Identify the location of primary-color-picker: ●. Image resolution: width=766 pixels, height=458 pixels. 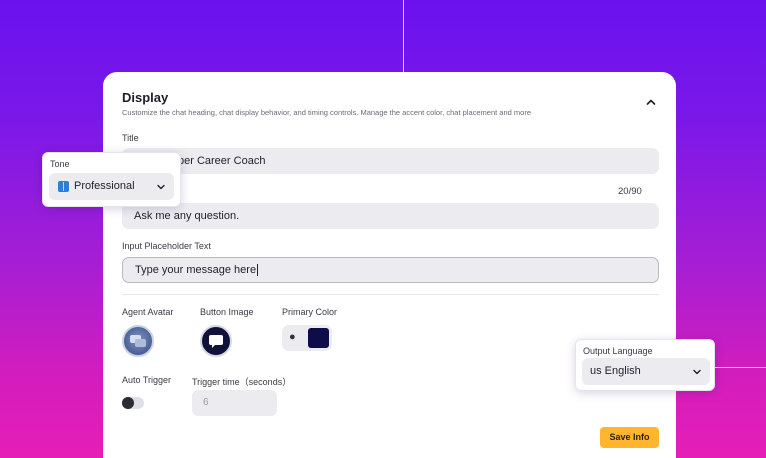
(307, 338).